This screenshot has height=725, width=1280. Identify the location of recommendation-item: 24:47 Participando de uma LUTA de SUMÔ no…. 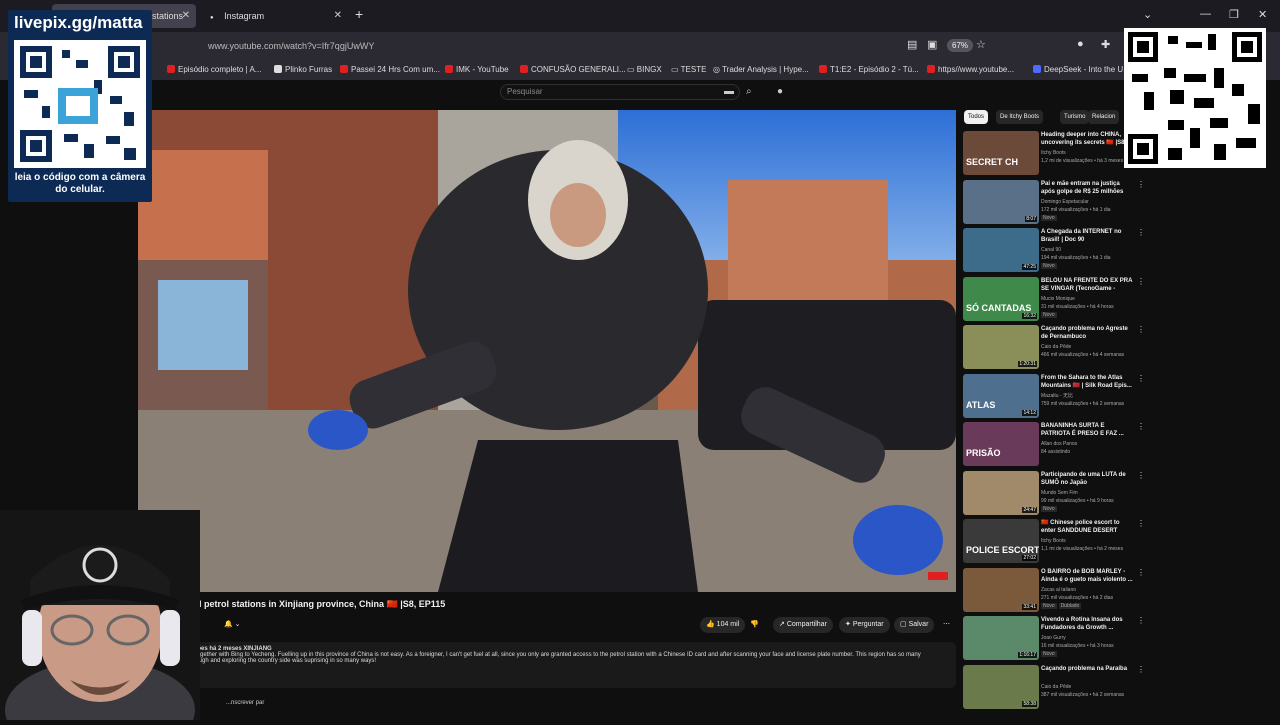
(1053, 493).